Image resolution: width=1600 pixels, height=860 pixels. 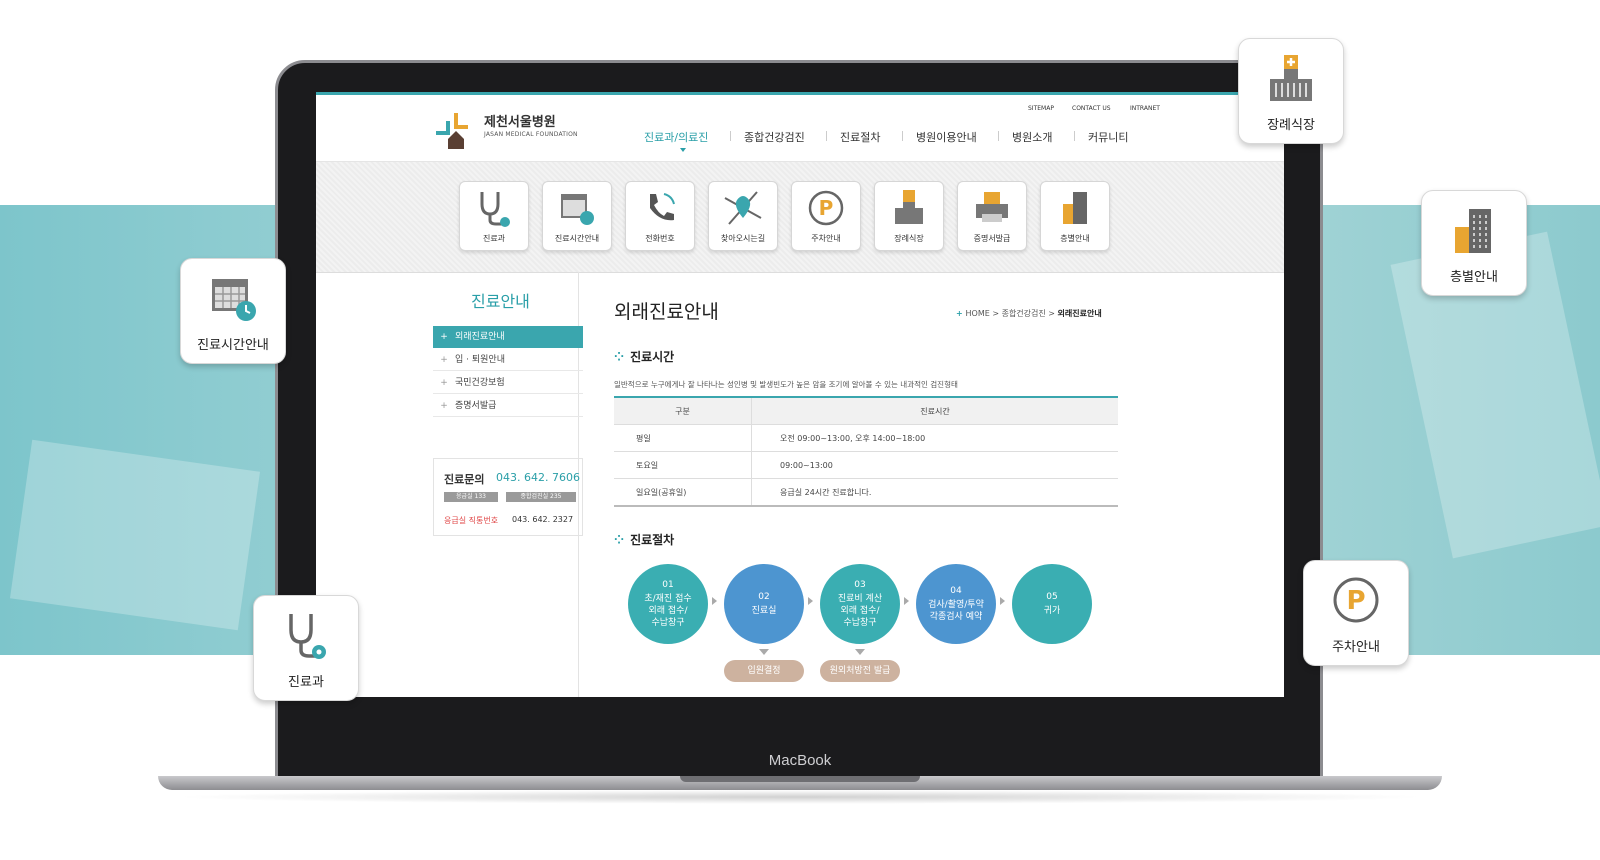 What do you see at coordinates (1052, 604) in the screenshot?
I see `procedure-step-5: 05 귀가` at bounding box center [1052, 604].